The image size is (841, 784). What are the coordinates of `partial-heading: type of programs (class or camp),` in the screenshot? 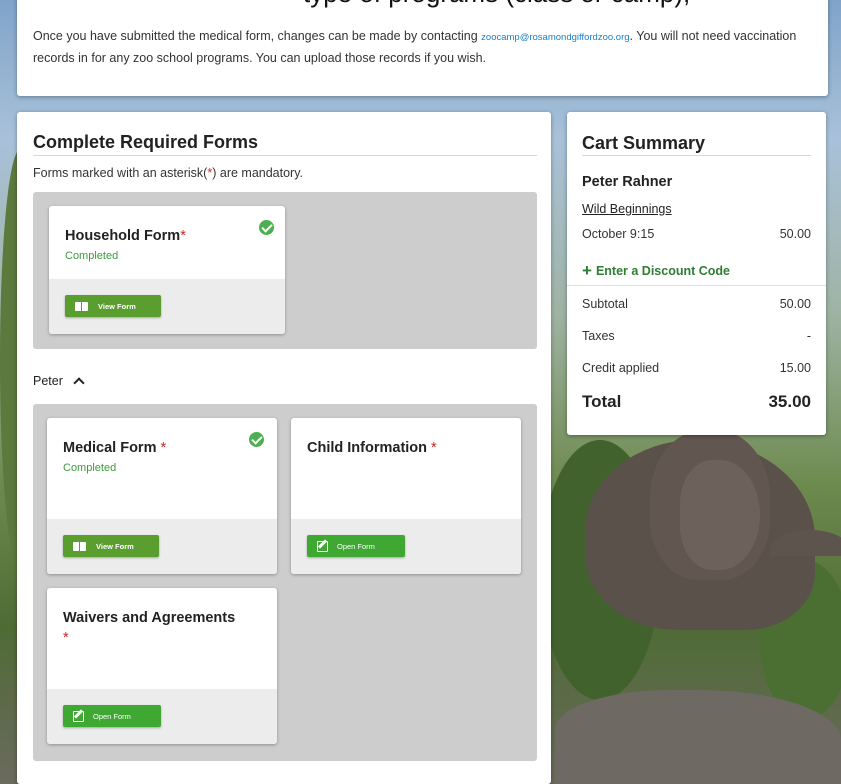 It's located at (496, 4).